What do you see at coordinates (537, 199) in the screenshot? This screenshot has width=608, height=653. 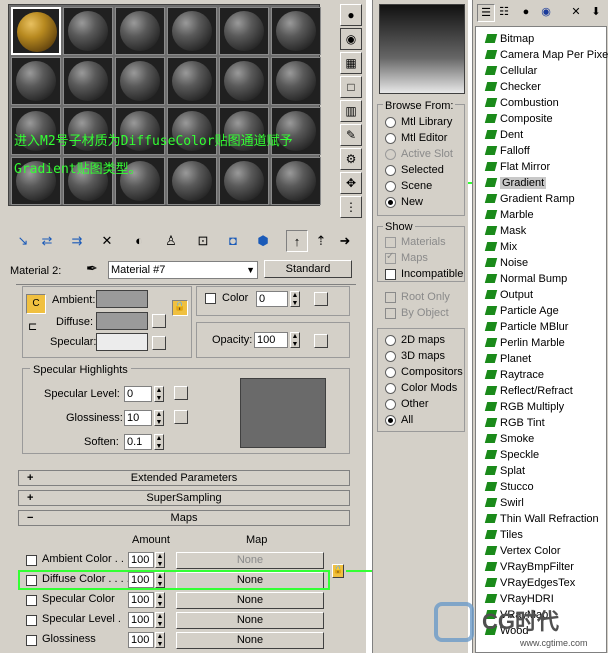 I see `map-list-item-label: Gradient Ramp` at bounding box center [537, 199].